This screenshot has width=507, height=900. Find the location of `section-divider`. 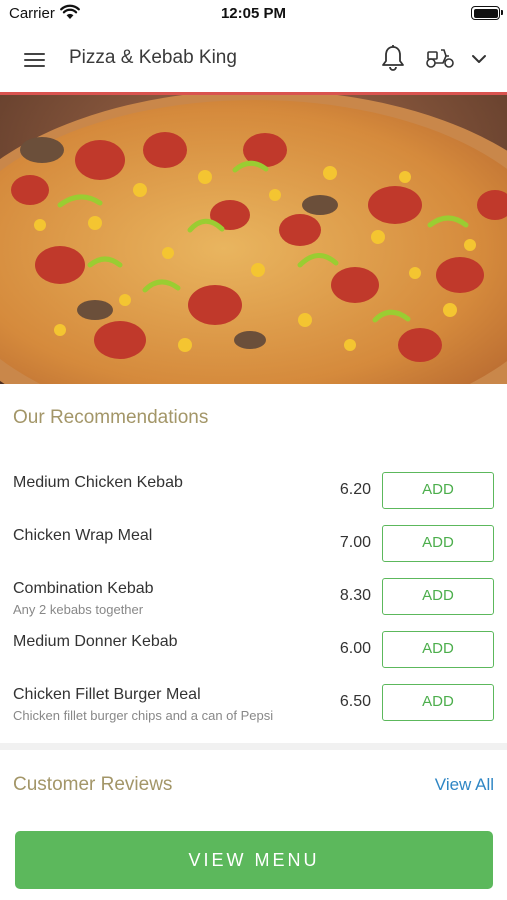

section-divider is located at coordinates (253, 746).